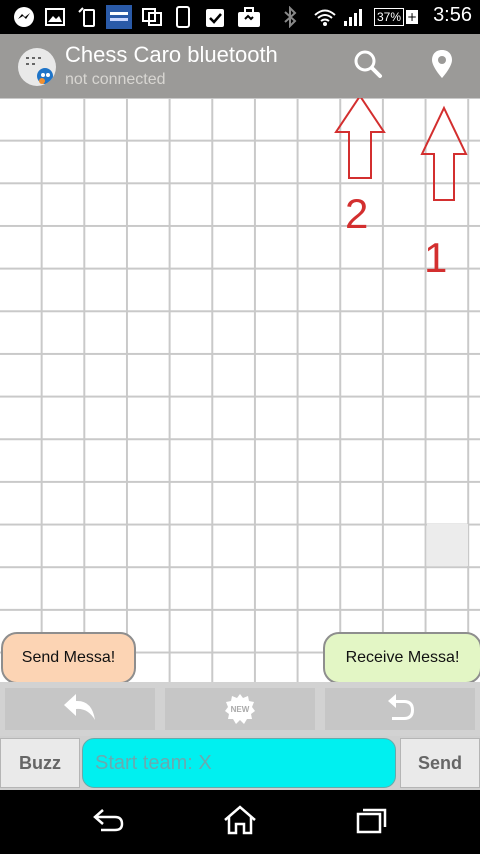 This screenshot has height=854, width=480. I want to click on message-input-row: Buzz Send, so click(240, 763).